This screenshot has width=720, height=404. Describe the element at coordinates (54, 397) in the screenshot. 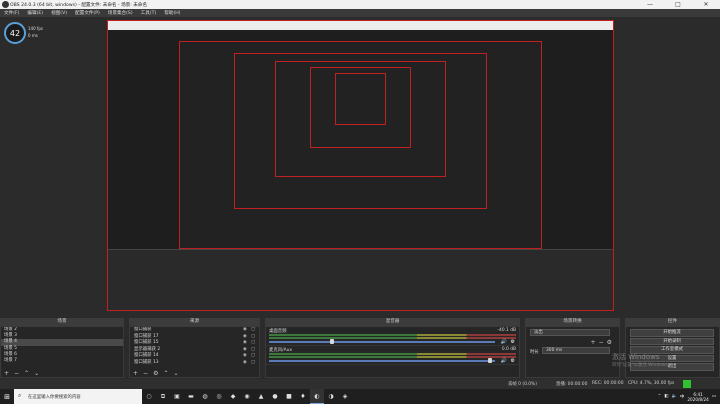

I see `search-placeholder: 在这里输入你要搜索的内容` at that location.